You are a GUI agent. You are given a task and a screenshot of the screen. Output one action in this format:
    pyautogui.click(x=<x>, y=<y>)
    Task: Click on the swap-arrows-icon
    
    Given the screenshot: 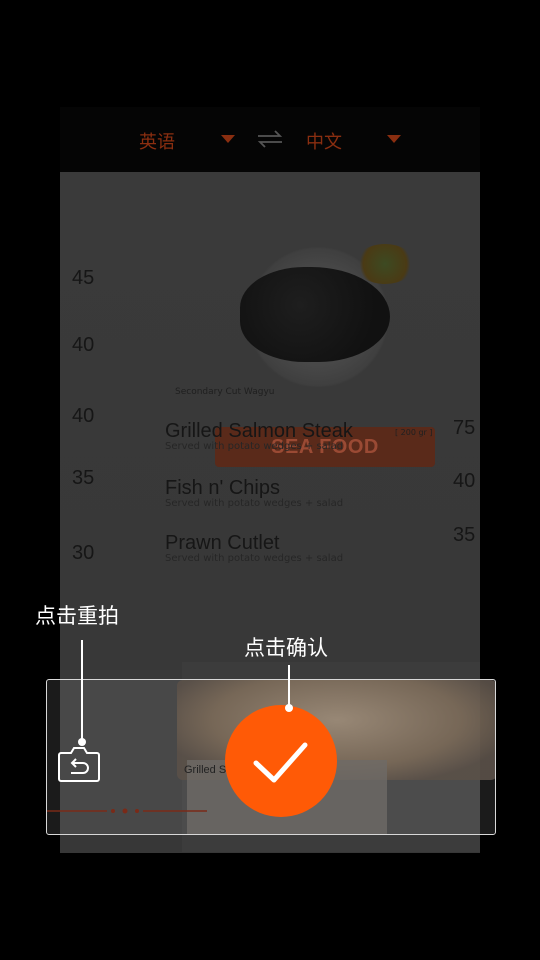 What is the action you would take?
    pyautogui.click(x=270, y=139)
    